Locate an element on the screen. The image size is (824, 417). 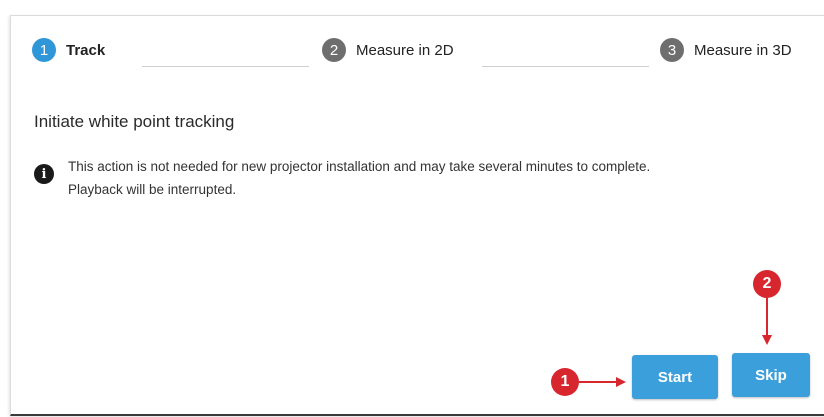
start-button: Start is located at coordinates (675, 377).